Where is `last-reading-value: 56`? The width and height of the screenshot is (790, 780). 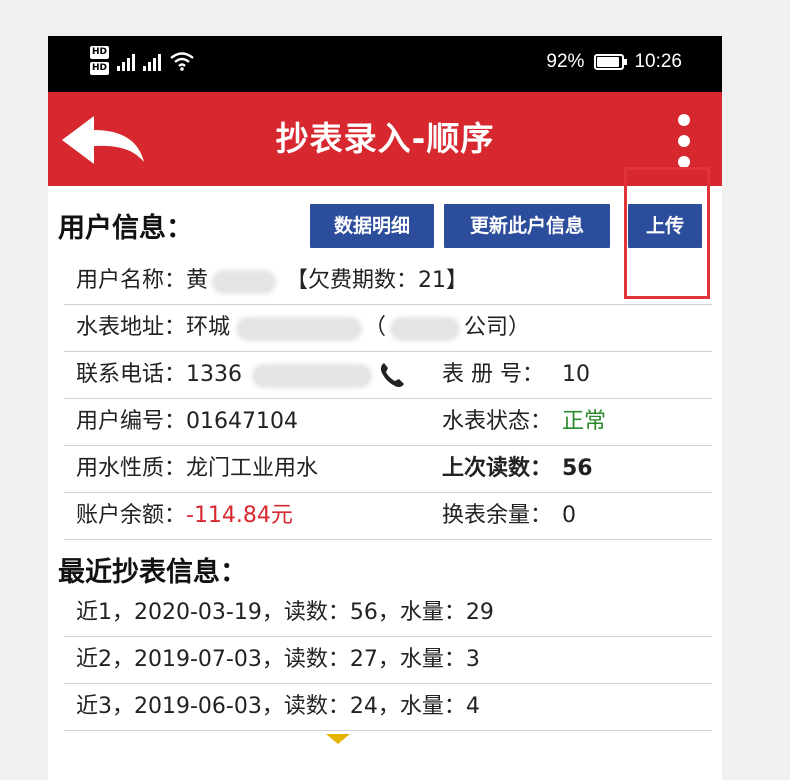
last-reading-value: 56 is located at coordinates (577, 468).